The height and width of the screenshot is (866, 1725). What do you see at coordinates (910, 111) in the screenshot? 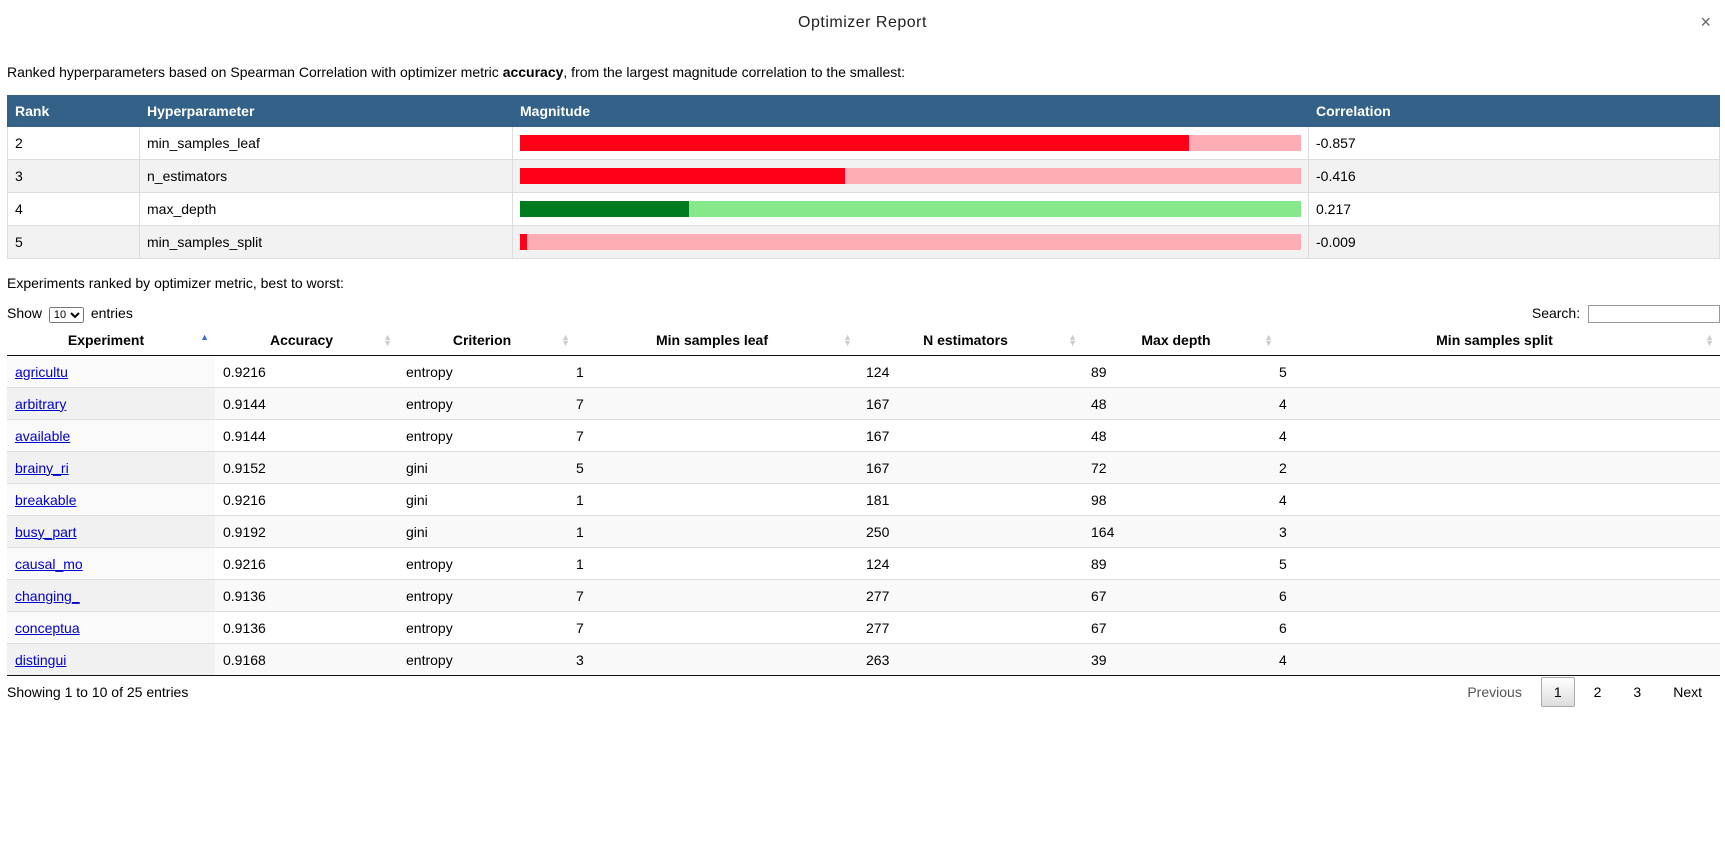
I see `header-magnitude: Magnitude` at bounding box center [910, 111].